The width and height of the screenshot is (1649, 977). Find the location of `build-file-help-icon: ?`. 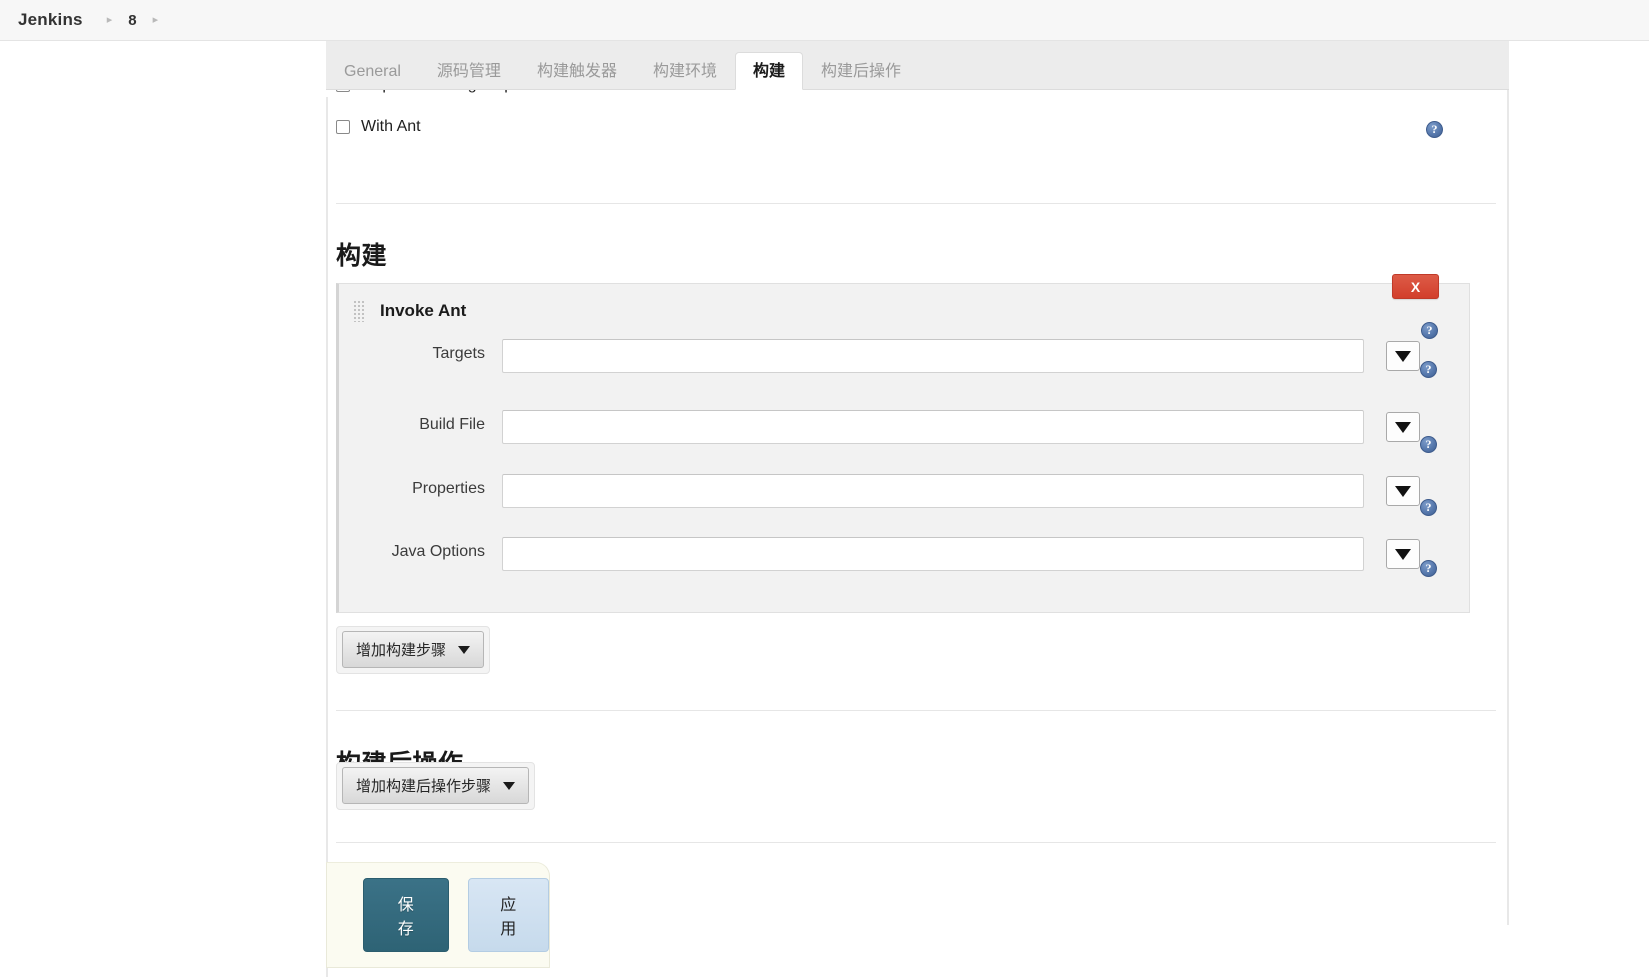

build-file-help-icon: ? is located at coordinates (1428, 444).